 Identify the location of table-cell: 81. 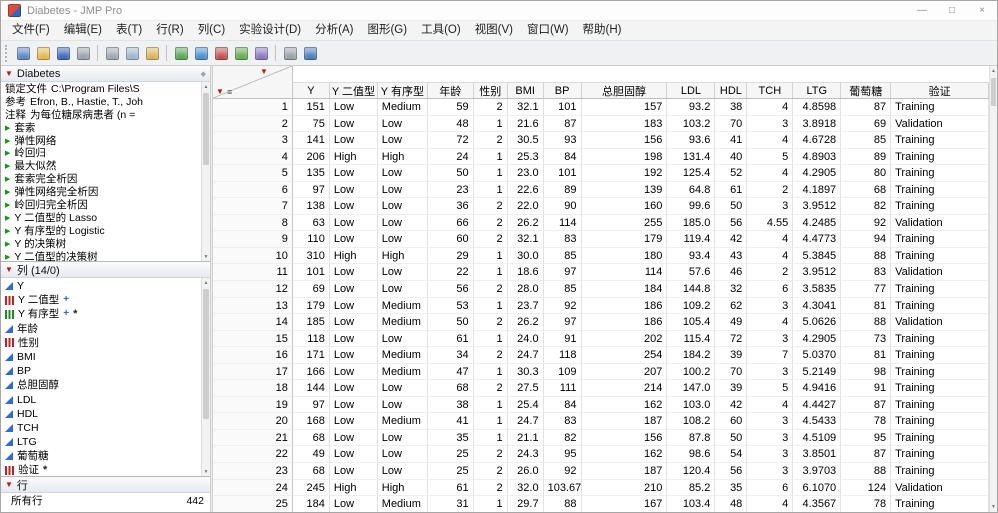
(866, 355).